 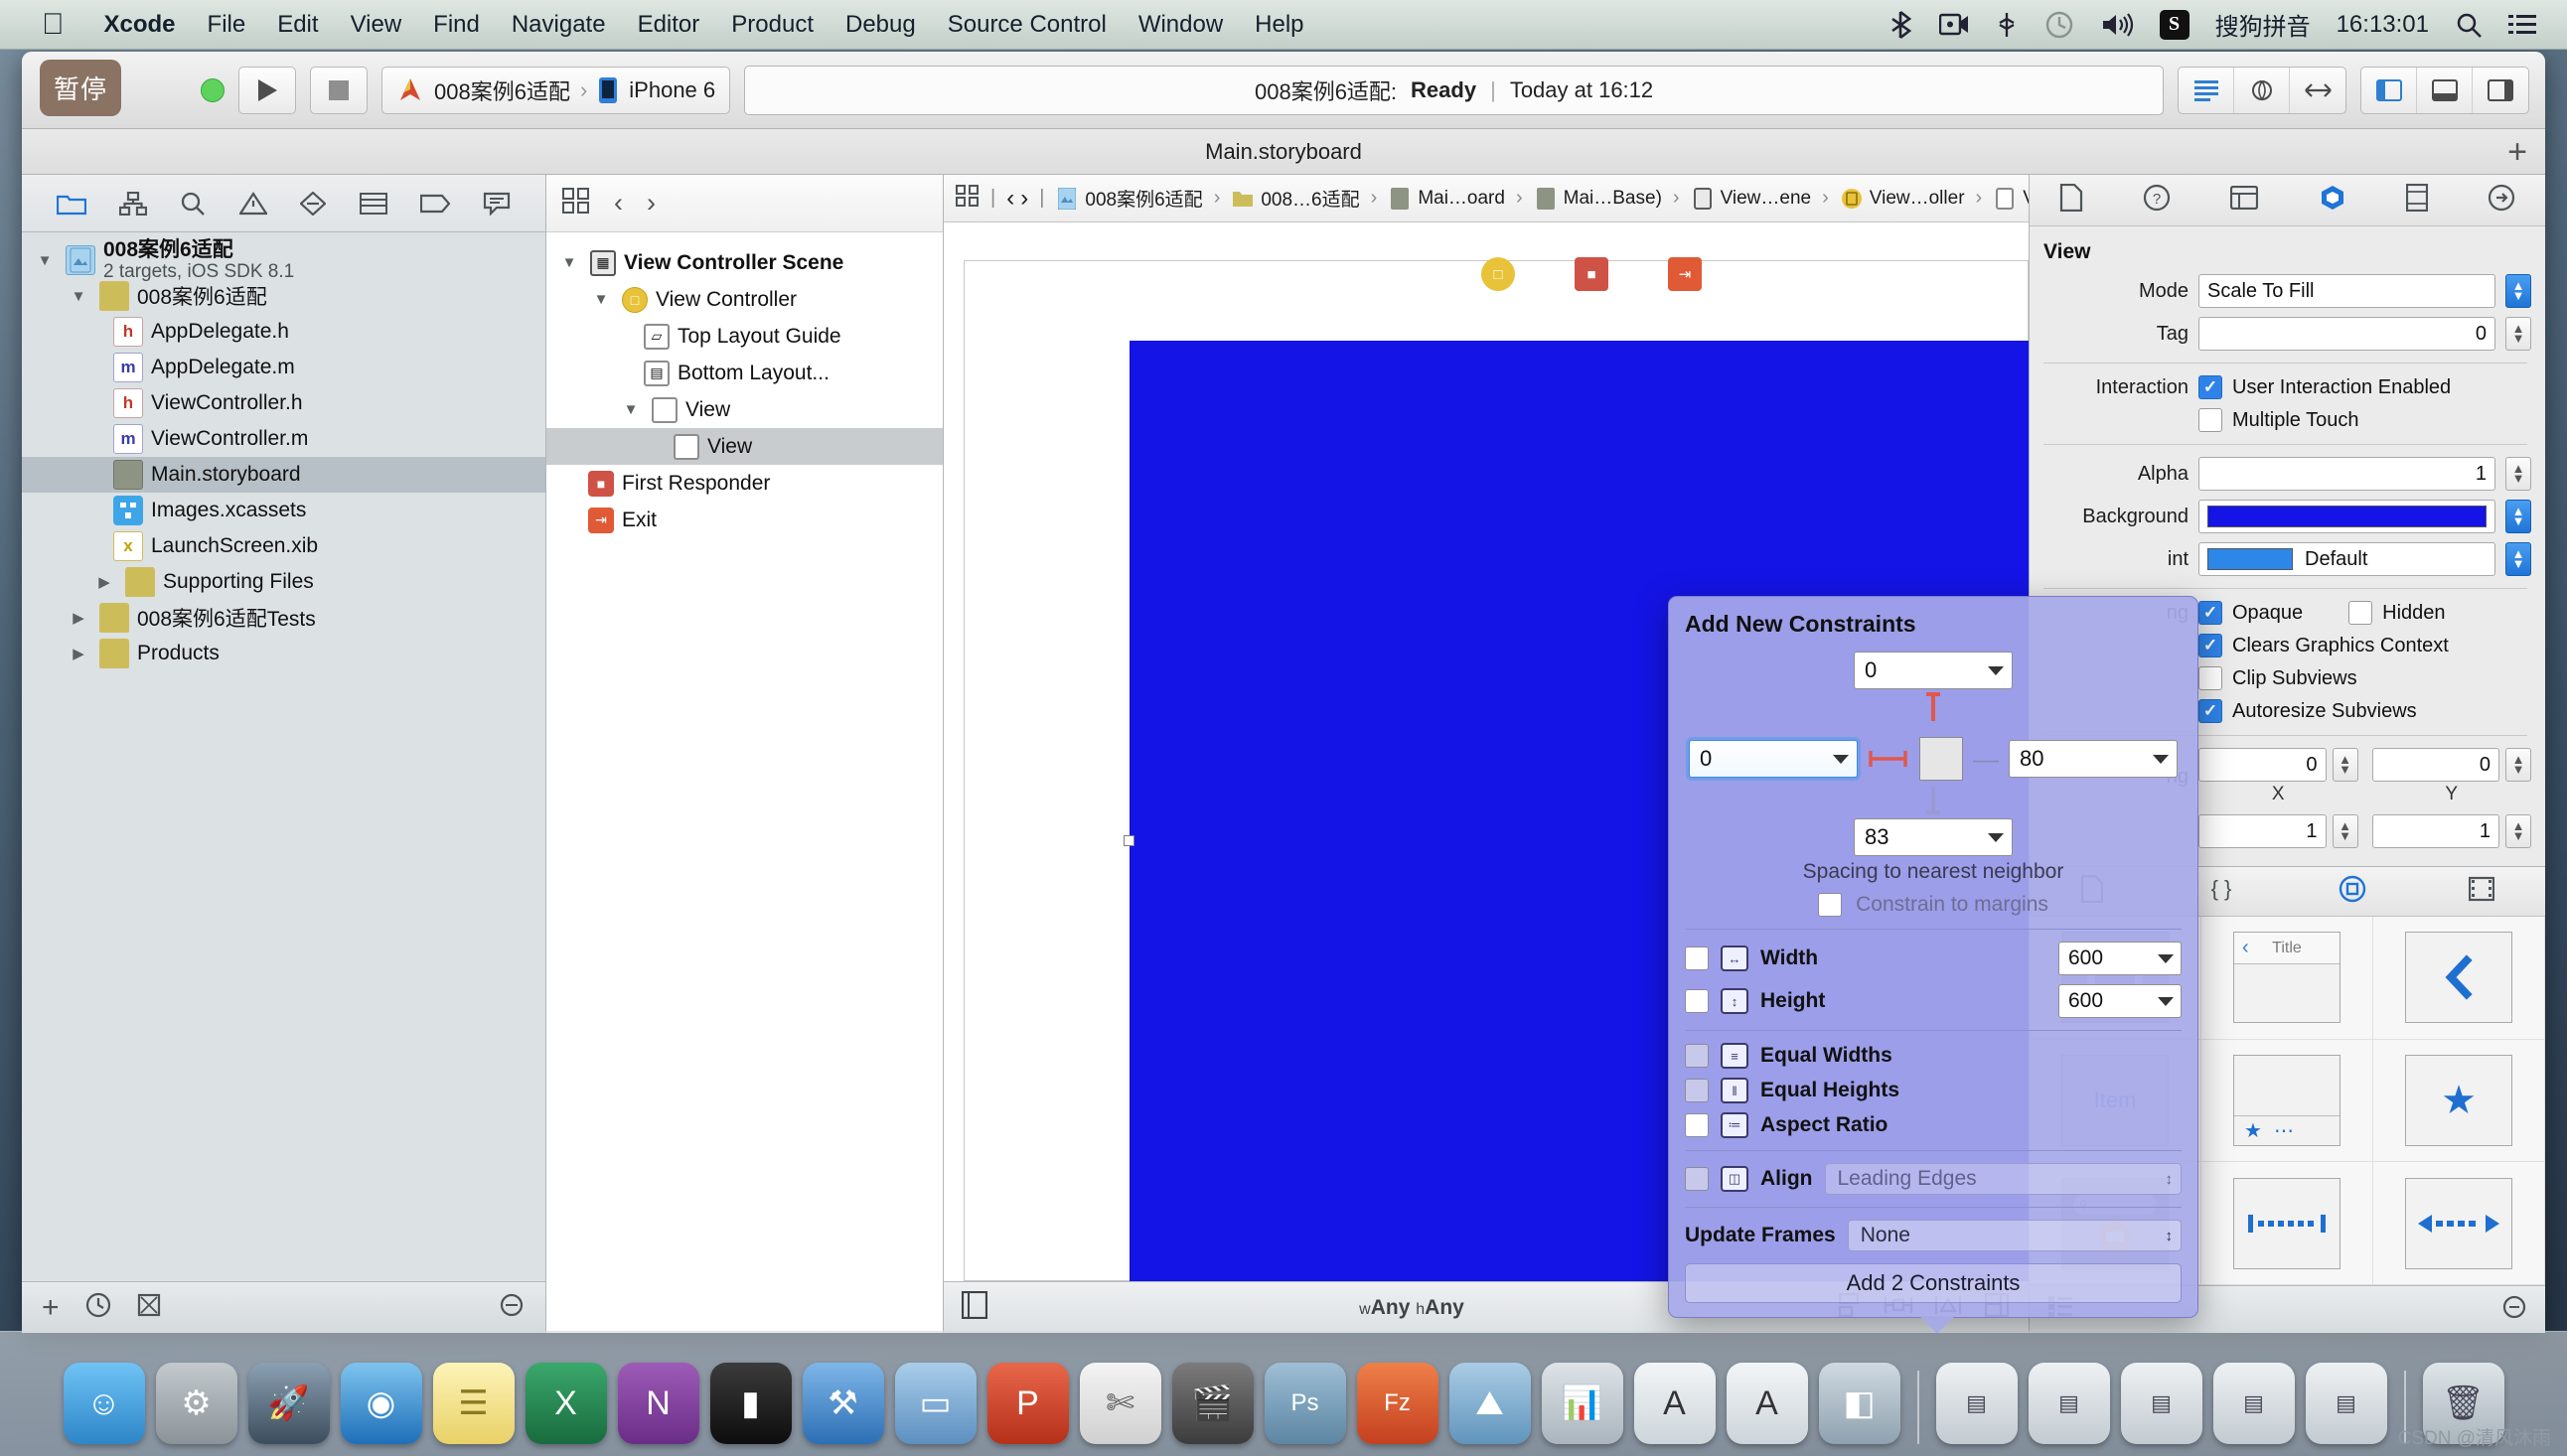 I want to click on update-frames-row: Update Frames None ↕, so click(x=1934, y=1235).